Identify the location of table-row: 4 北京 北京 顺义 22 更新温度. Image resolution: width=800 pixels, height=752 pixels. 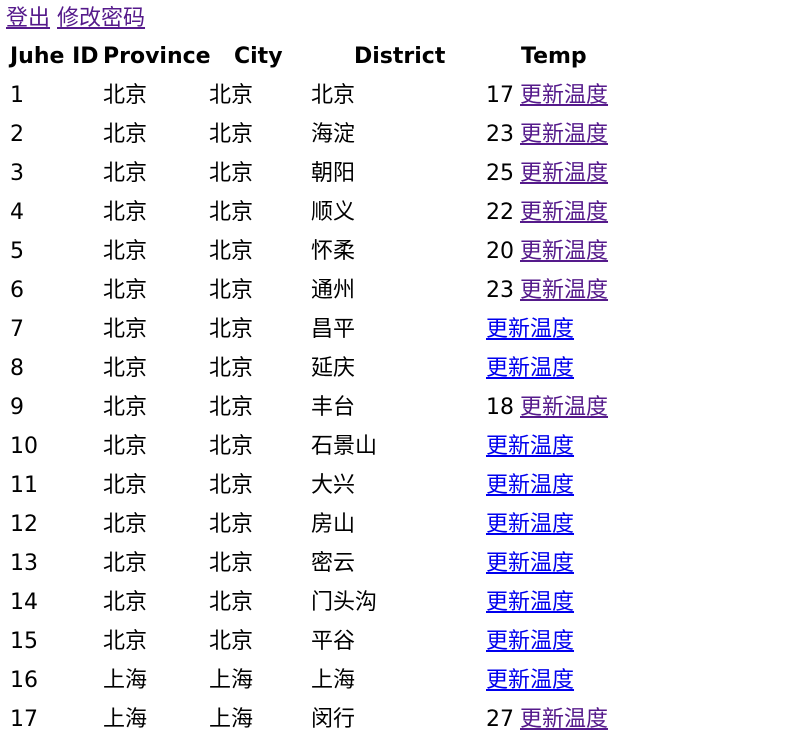
(400, 212).